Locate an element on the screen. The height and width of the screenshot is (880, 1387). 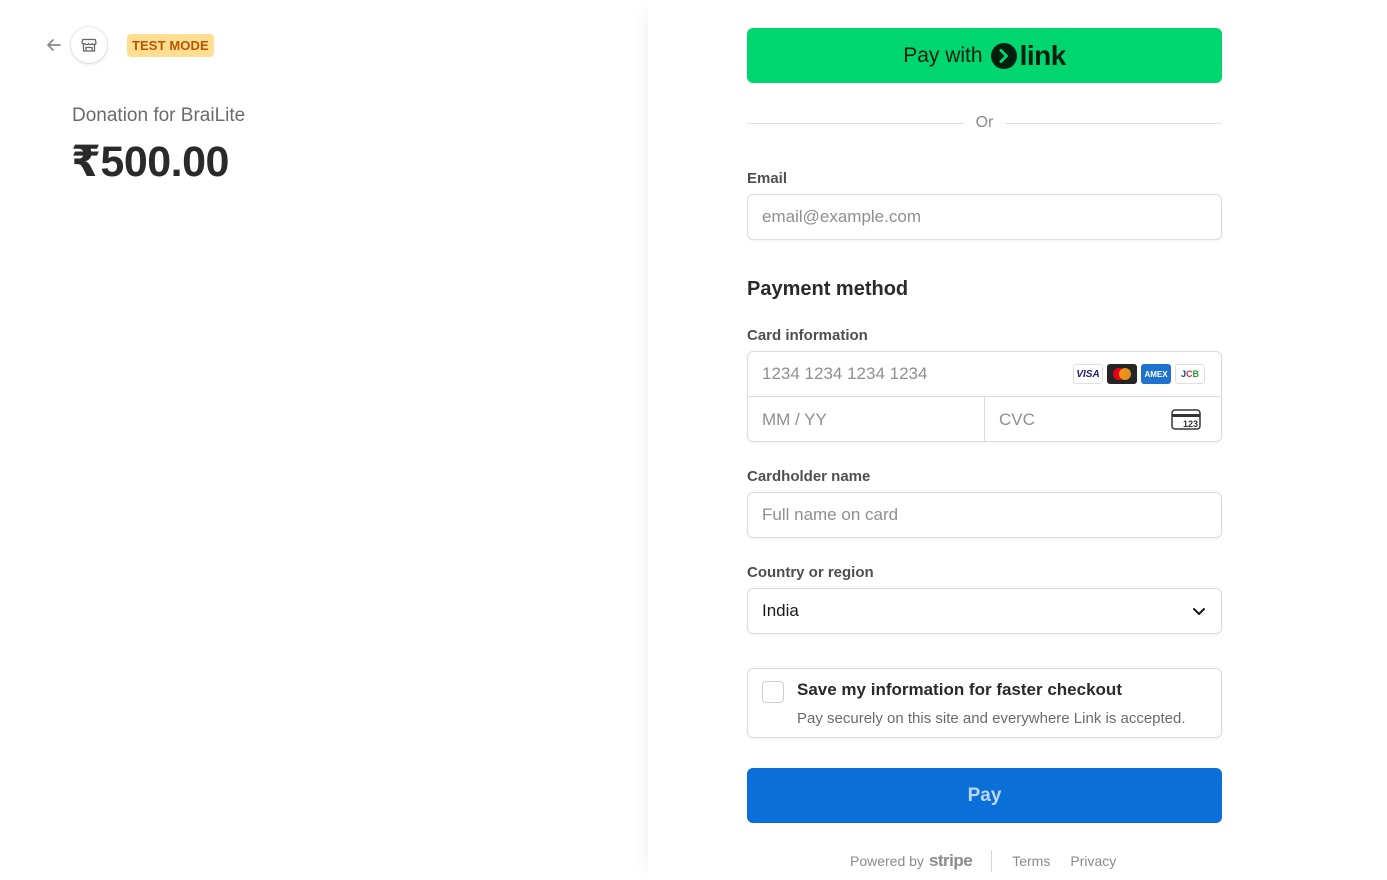
amex-icon: AMEX is located at coordinates (1156, 374).